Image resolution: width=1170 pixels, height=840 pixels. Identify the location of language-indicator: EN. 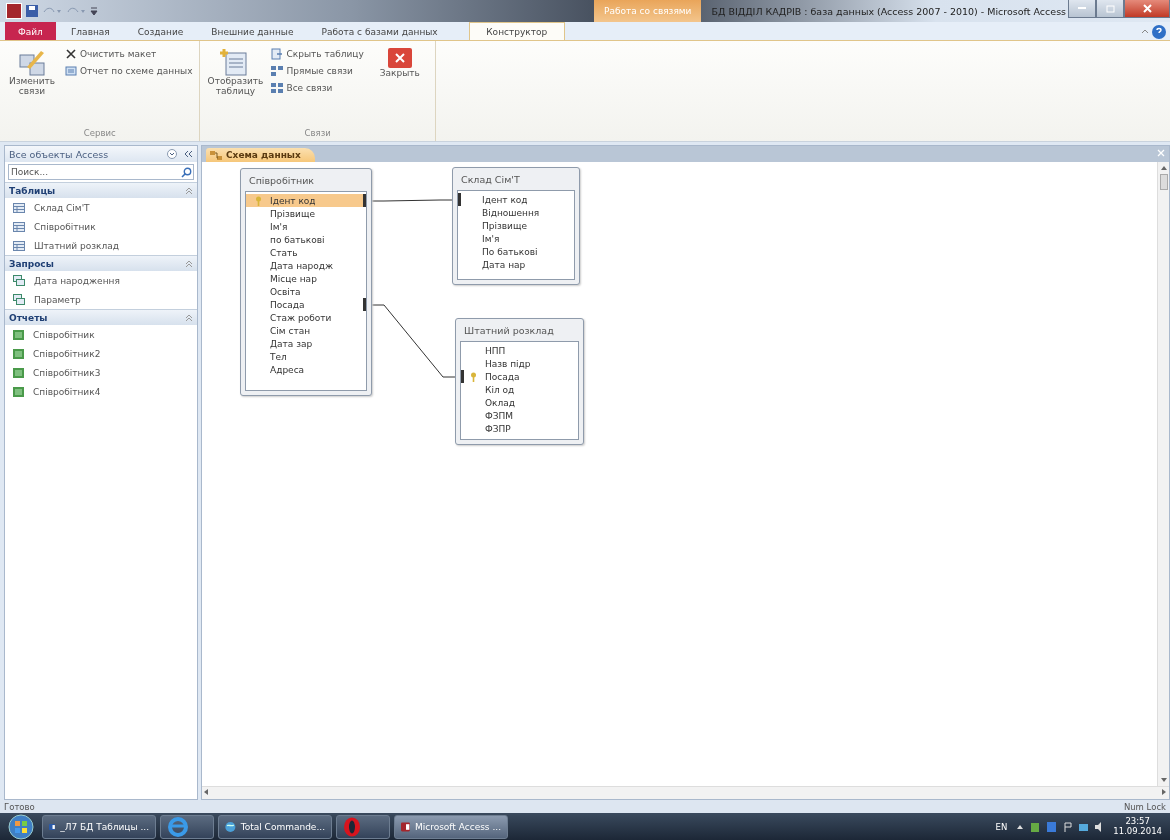
(1001, 826).